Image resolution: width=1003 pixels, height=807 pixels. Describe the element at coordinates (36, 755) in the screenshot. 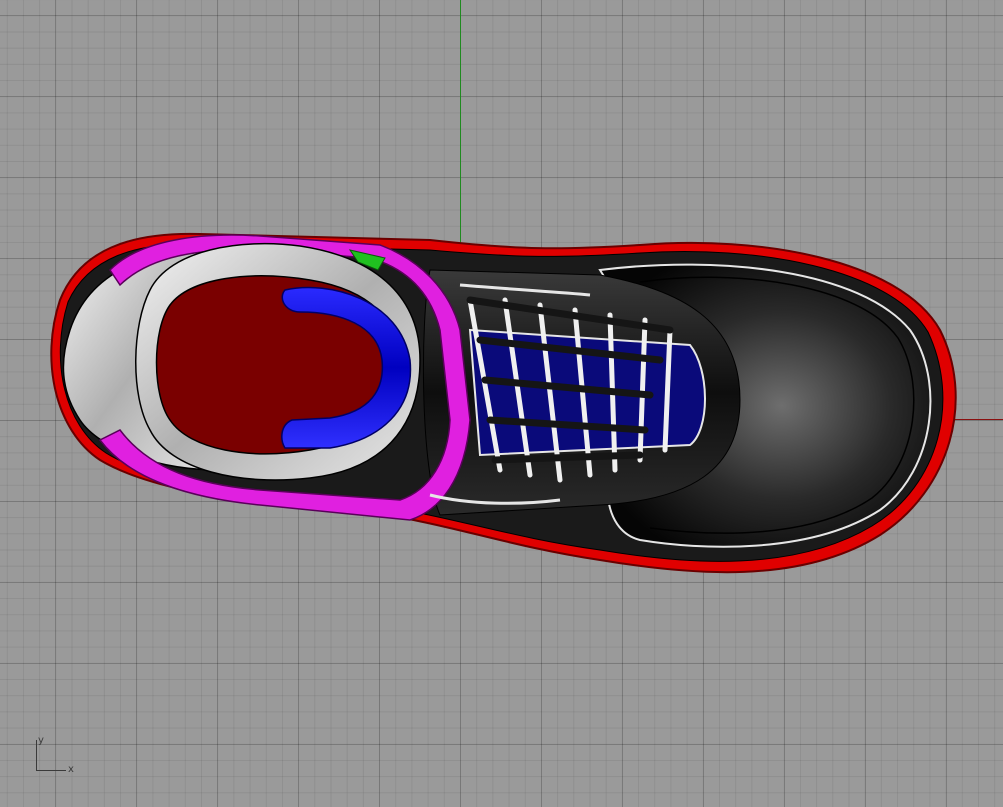

I see `y-arm` at that location.